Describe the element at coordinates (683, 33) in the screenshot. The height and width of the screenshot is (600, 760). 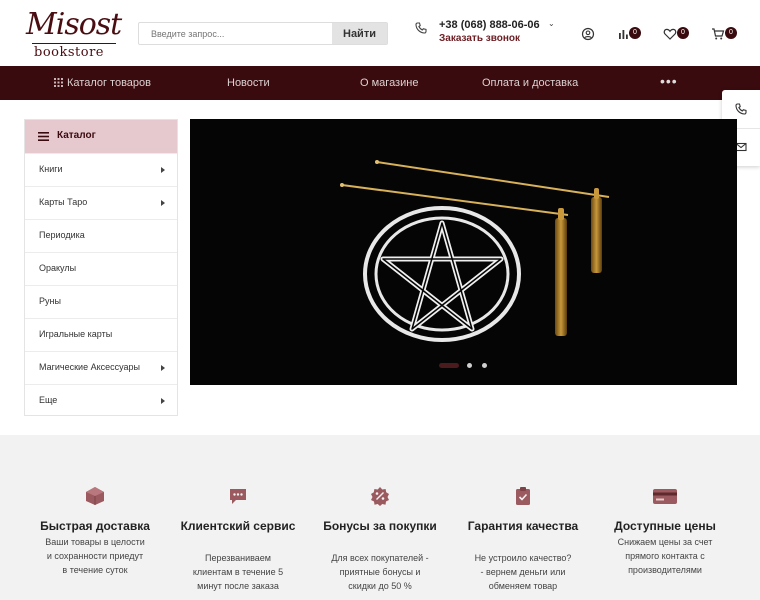
I see `favorites-count-badge: 0` at that location.